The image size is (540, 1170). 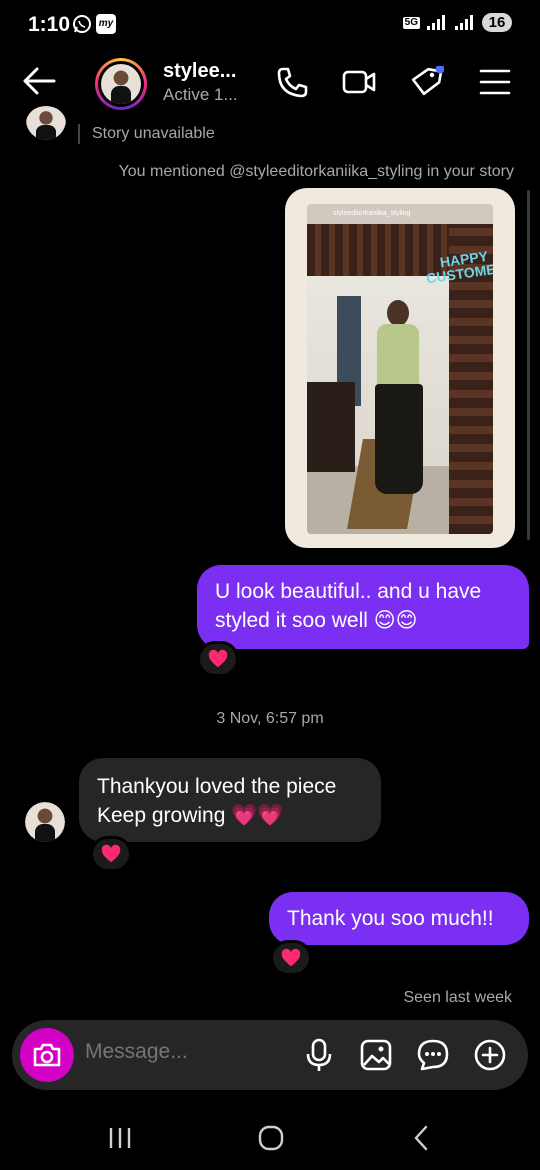 I want to click on message-bubble-incoming: Thankyou loved the piece Keep growing 💗💗, so click(x=230, y=800).